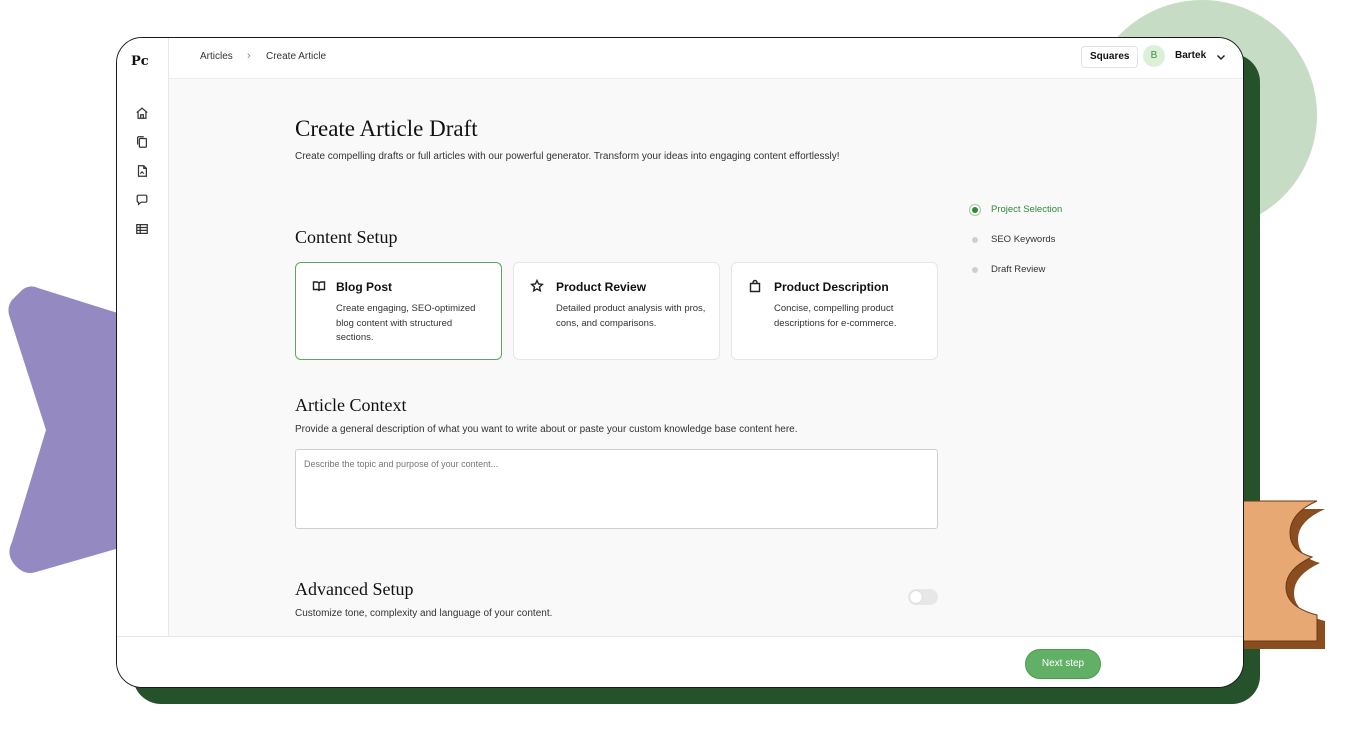 The width and height of the screenshot is (1360, 738). Describe the element at coordinates (142, 171) in the screenshot. I see `file-icon` at that location.